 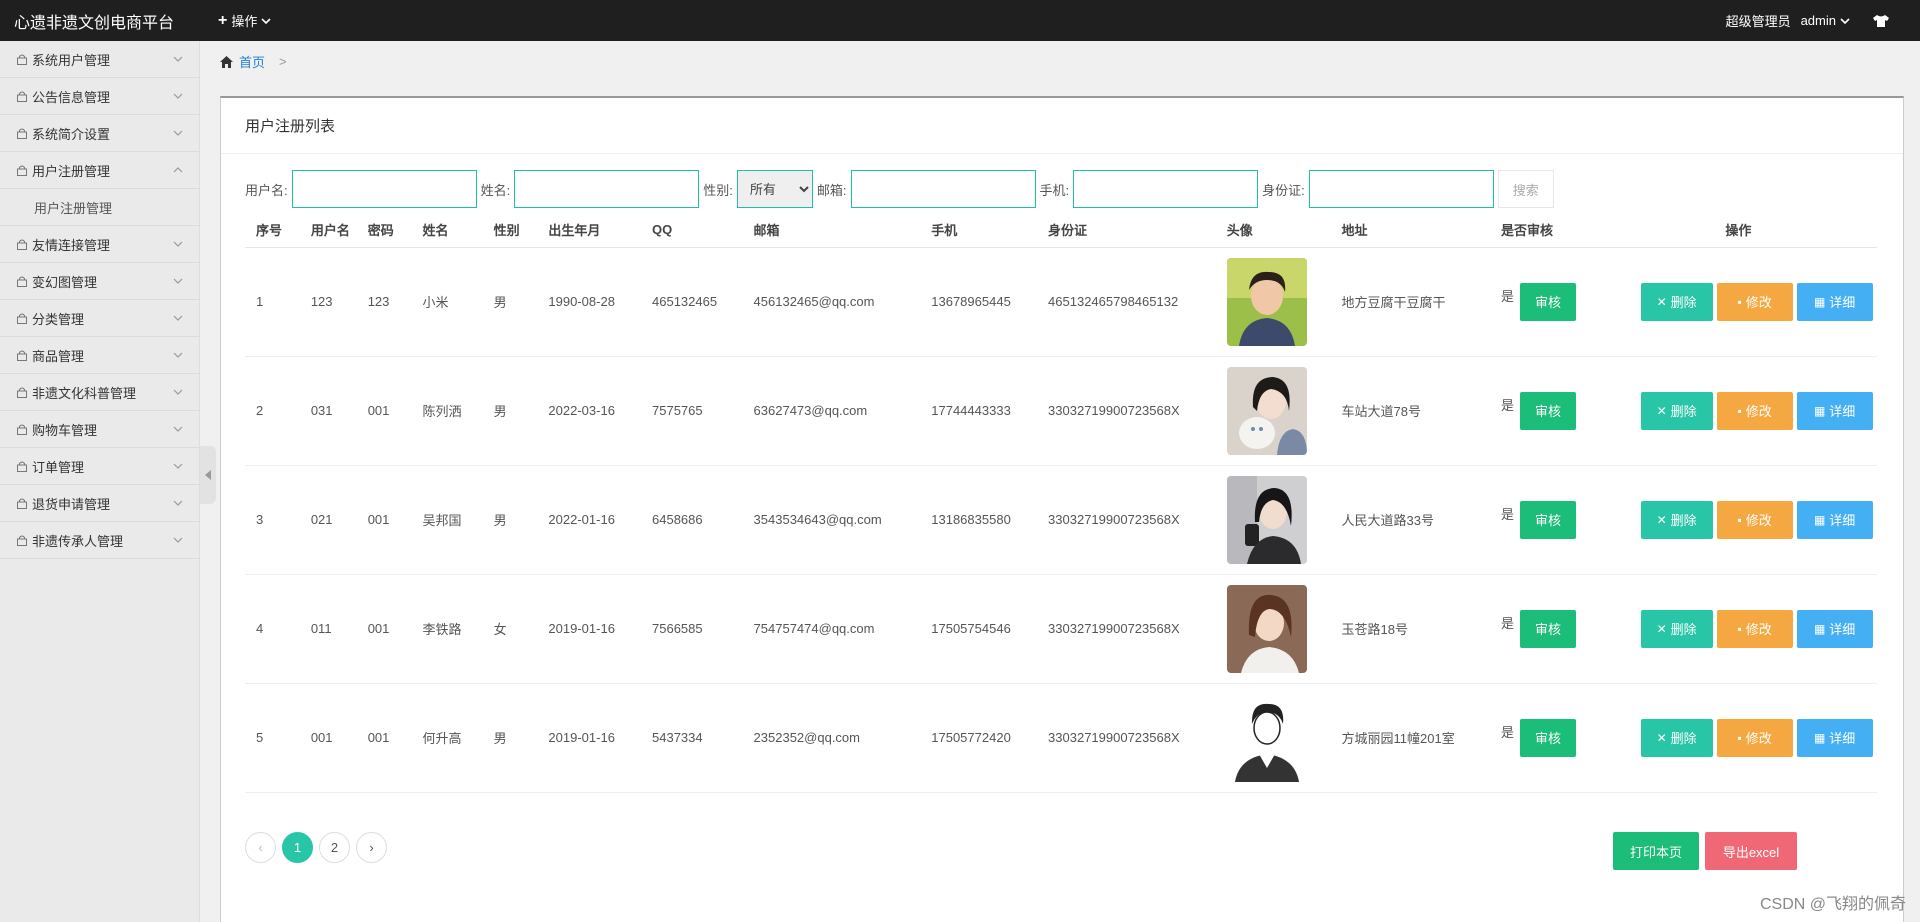 What do you see at coordinates (607, 189) in the screenshot?
I see `name-filter-input` at bounding box center [607, 189].